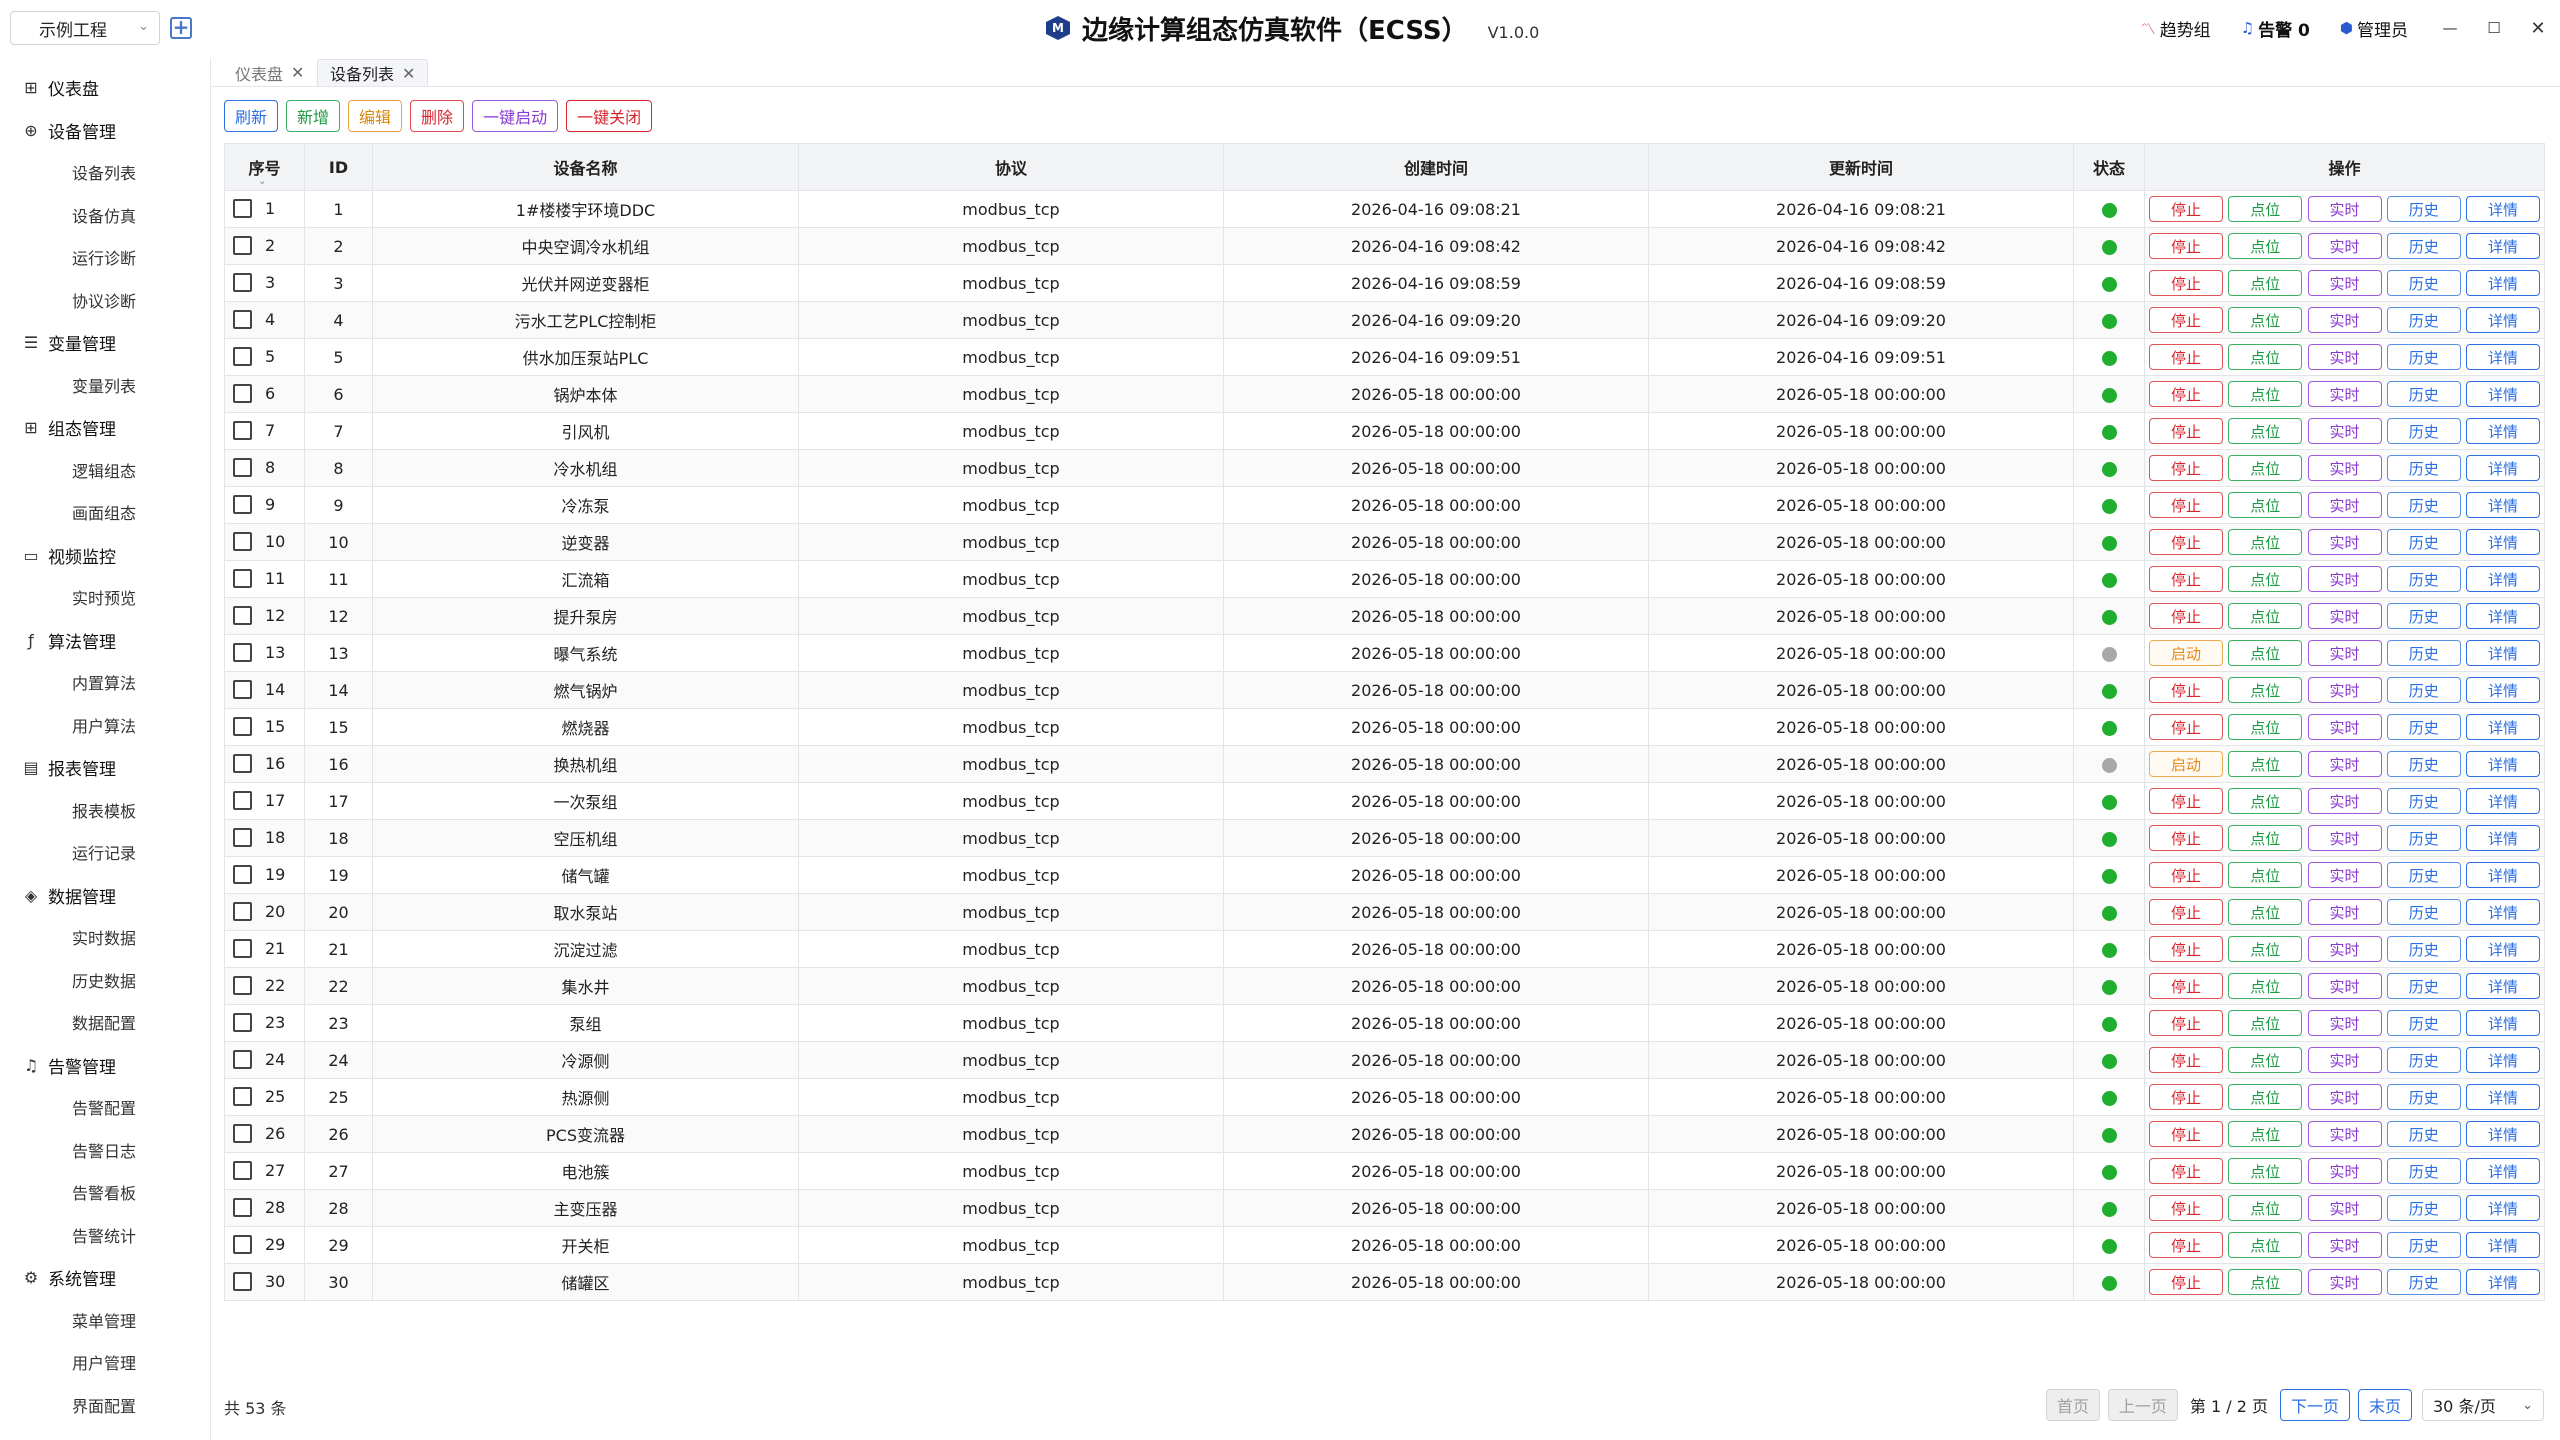  Describe the element at coordinates (68, 130) in the screenshot. I see `sidebar-group: ⊕ 设备管理` at that location.